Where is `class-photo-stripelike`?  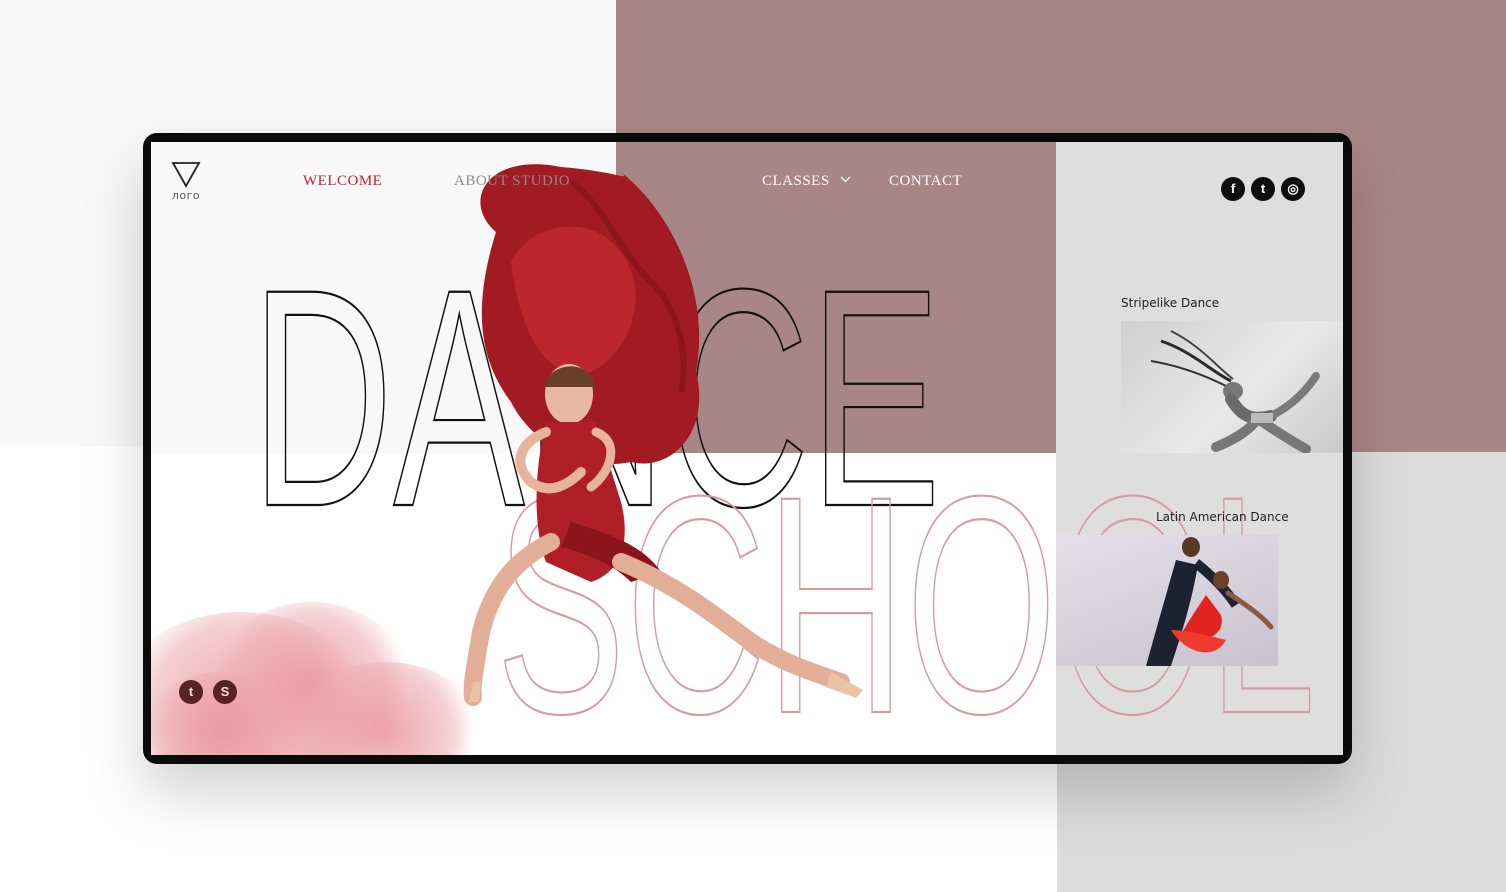 class-photo-stripelike is located at coordinates (1232, 387).